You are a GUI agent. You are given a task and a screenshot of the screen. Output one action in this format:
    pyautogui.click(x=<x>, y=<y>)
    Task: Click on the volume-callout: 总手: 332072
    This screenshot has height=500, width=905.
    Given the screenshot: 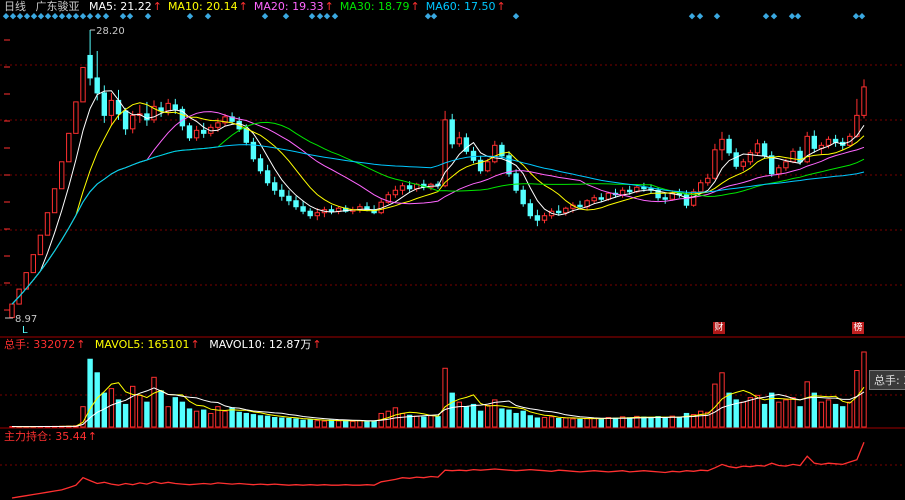 What is the action you would take?
    pyautogui.click(x=887, y=380)
    